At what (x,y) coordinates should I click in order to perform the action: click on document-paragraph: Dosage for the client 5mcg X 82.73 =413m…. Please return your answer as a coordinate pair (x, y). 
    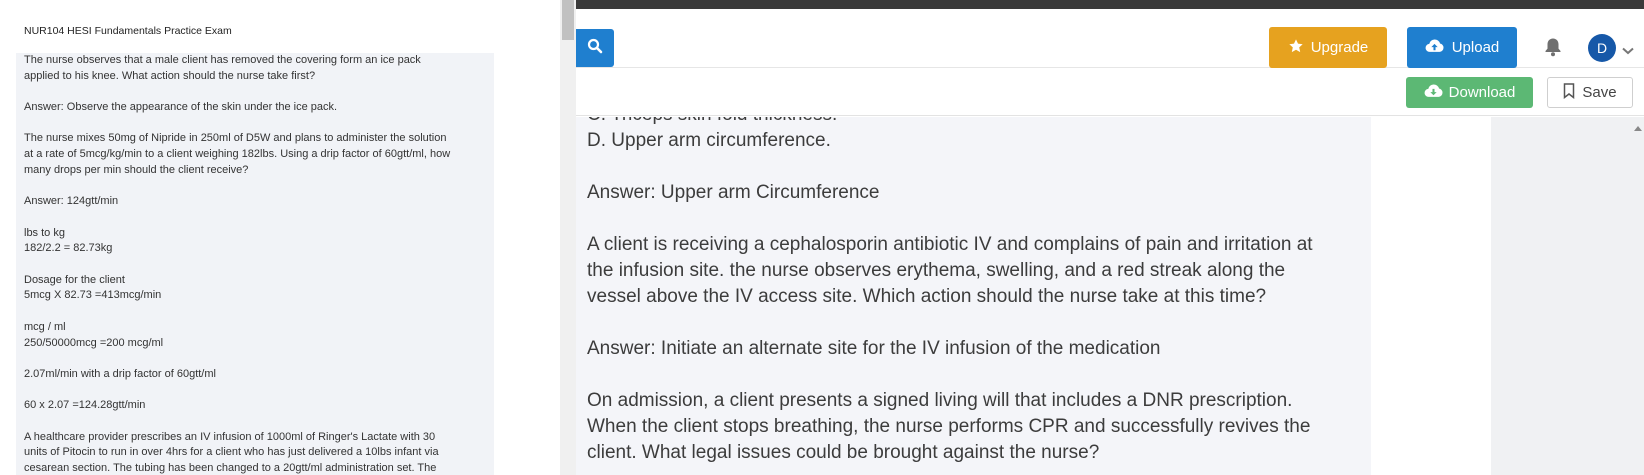
    Looking at the image, I should click on (93, 287).